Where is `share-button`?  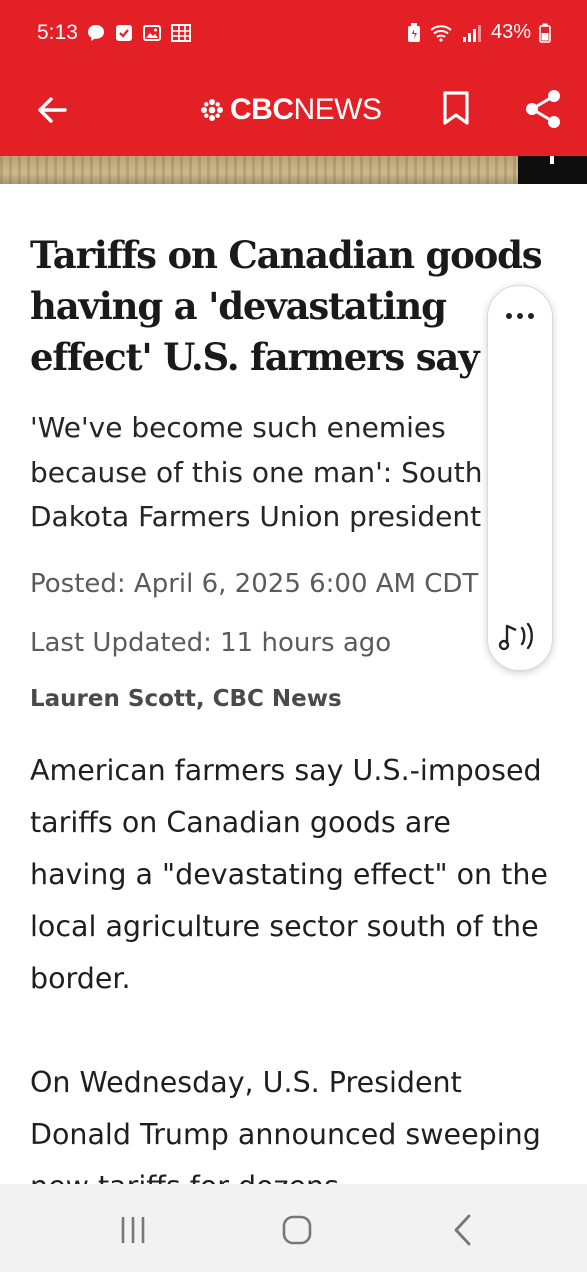 share-button is located at coordinates (543, 109).